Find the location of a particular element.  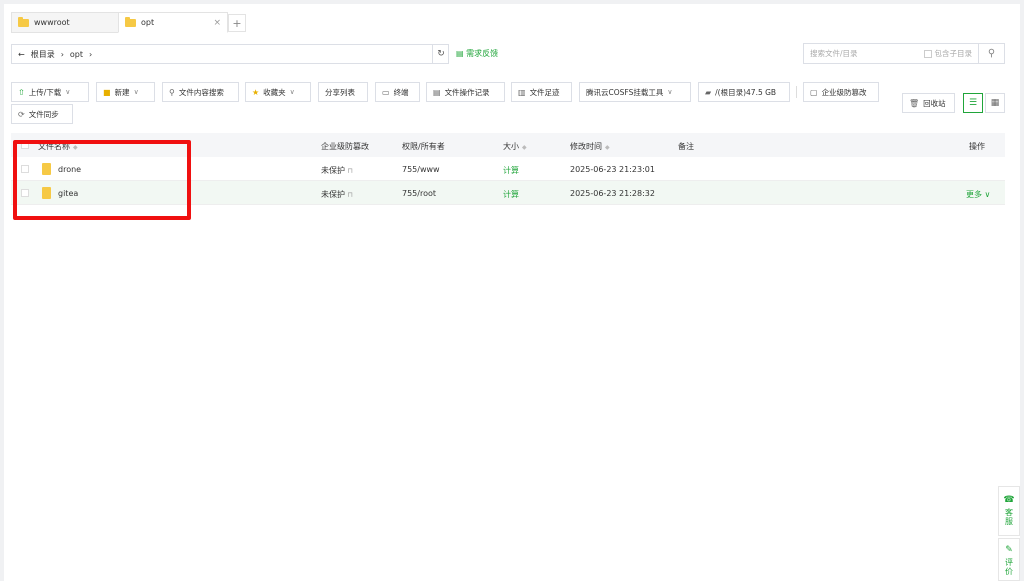

permission: 755/www is located at coordinates (421, 169).